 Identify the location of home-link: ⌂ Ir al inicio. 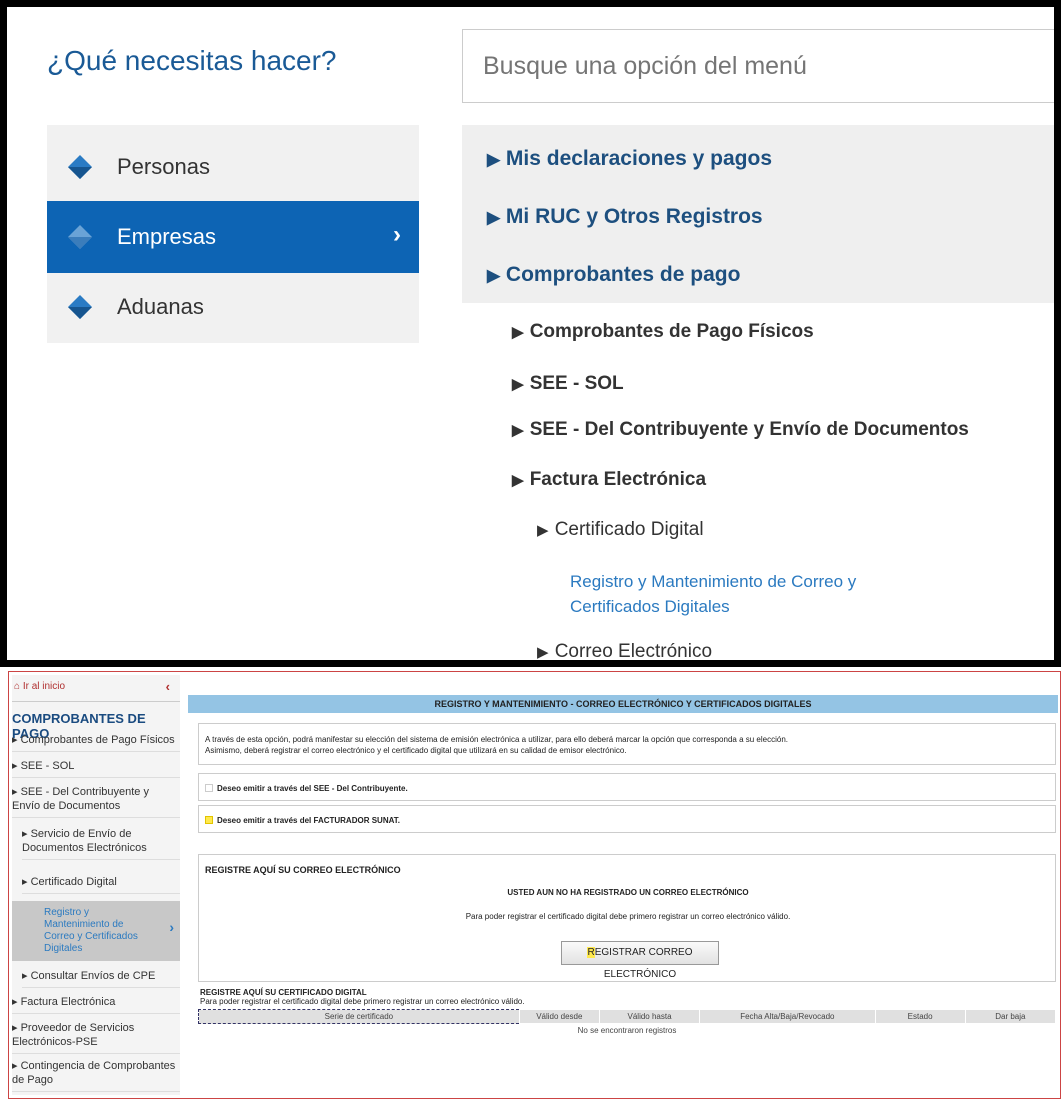
(39, 686).